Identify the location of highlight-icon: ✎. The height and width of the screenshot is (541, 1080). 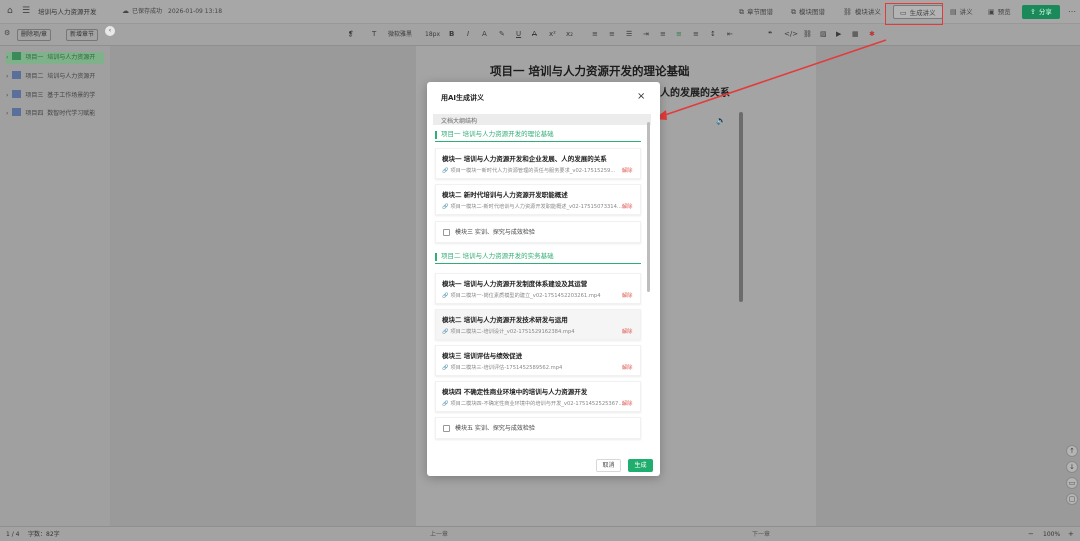
(502, 34).